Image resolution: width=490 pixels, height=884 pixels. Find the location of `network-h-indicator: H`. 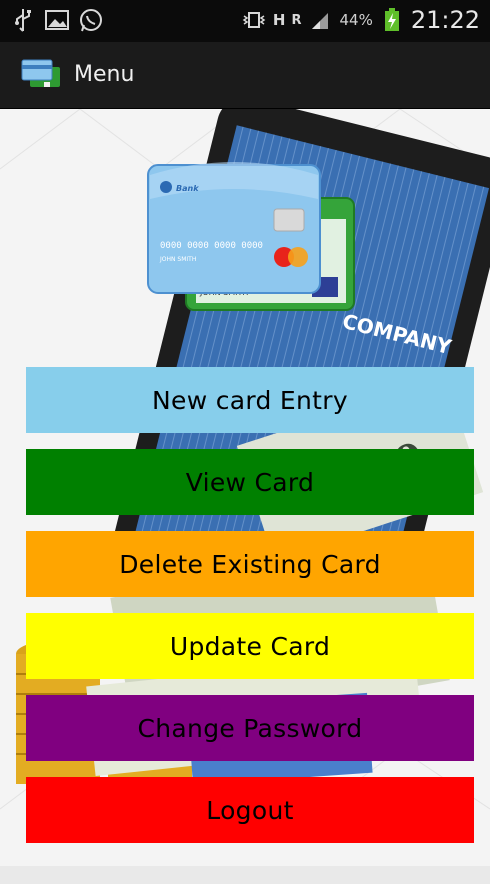

network-h-indicator: H is located at coordinates (279, 20).